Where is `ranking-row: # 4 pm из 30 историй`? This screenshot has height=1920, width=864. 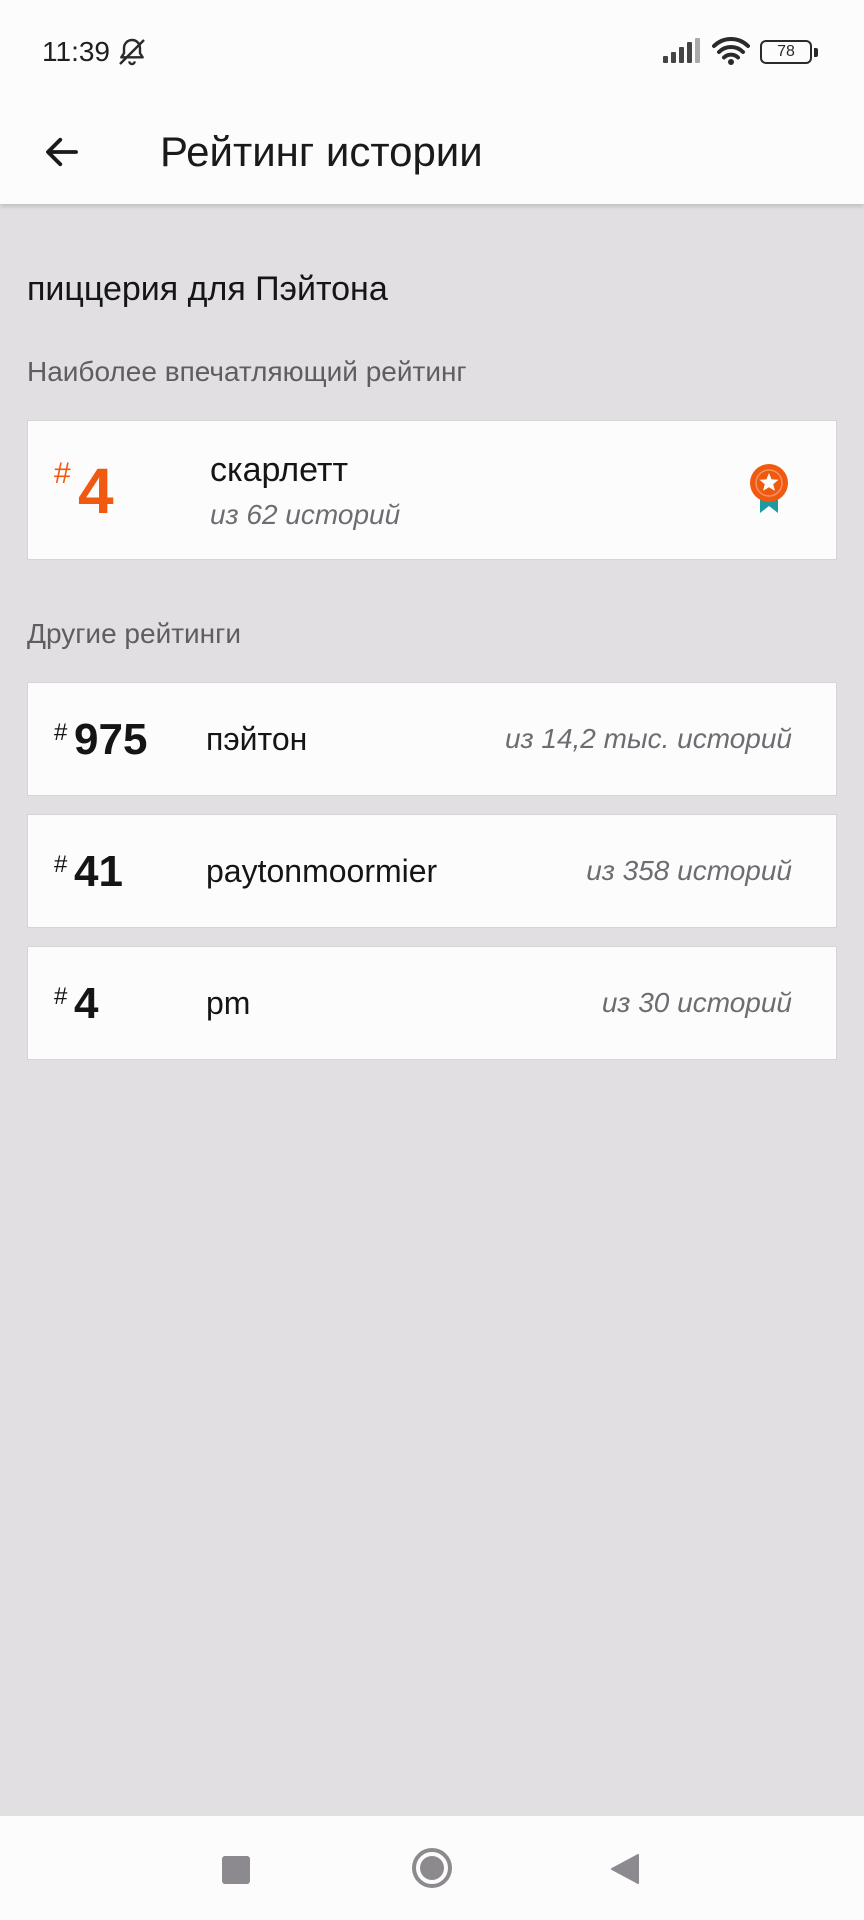
ranking-row: # 4 pm из 30 историй is located at coordinates (432, 1003).